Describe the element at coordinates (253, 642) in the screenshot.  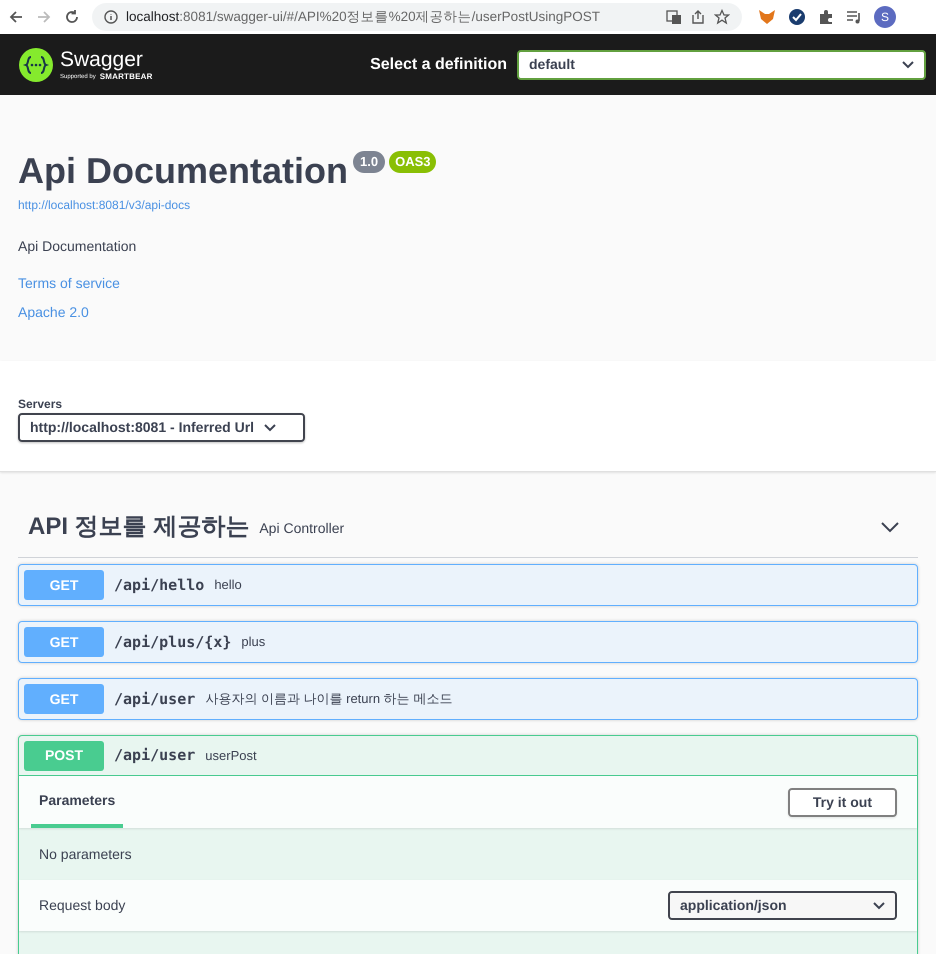
I see `operation-summary: plus` at that location.